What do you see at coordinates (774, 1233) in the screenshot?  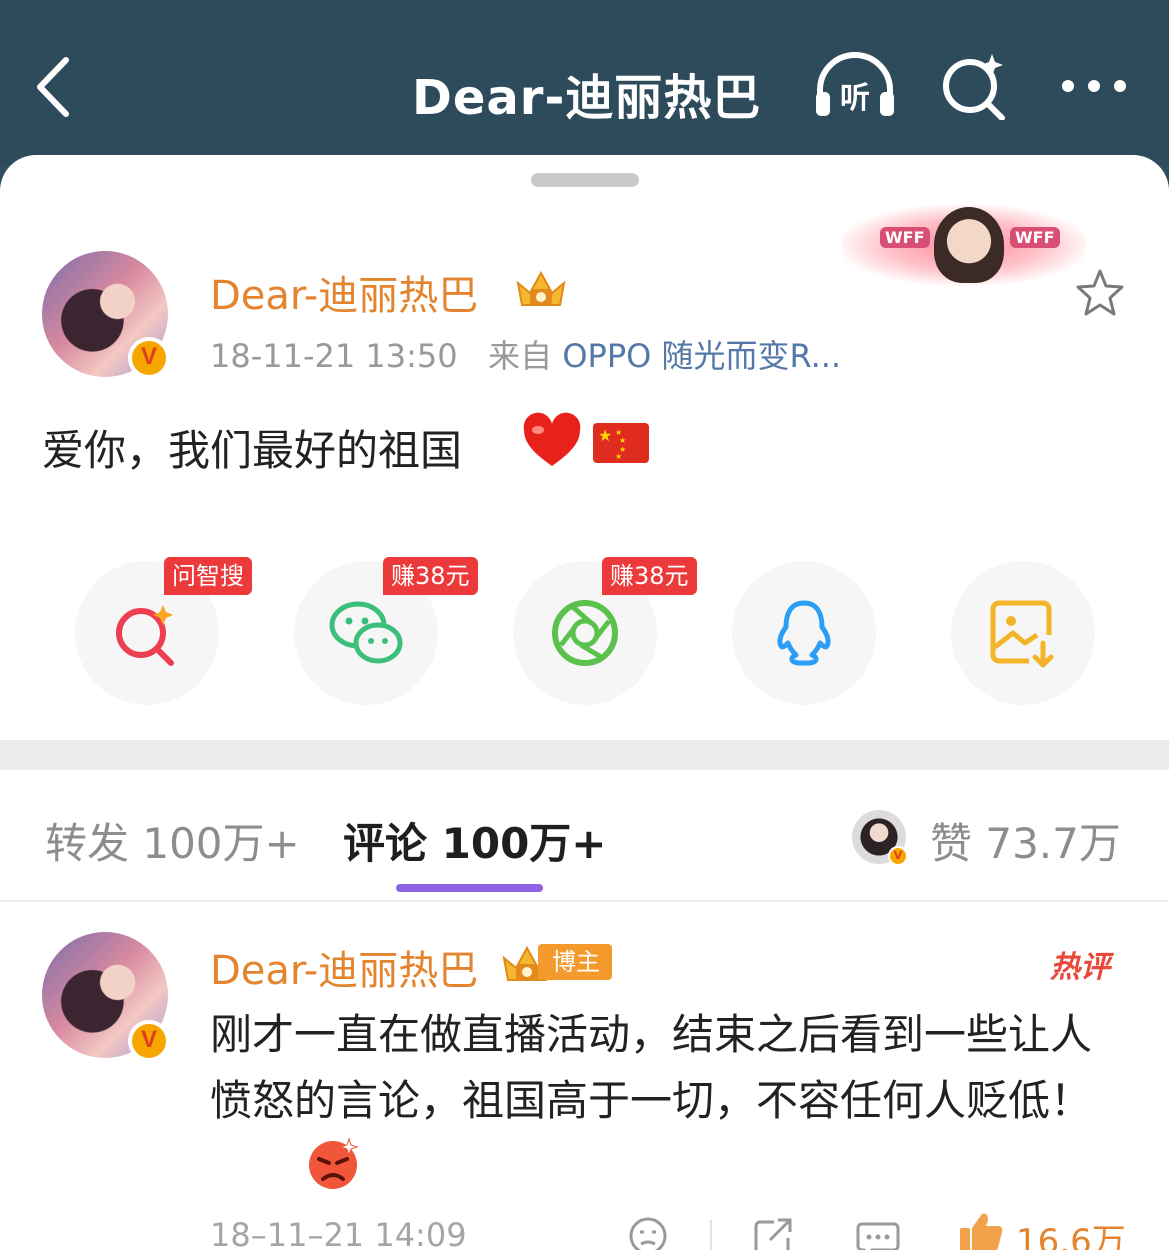 I see `share-icon` at bounding box center [774, 1233].